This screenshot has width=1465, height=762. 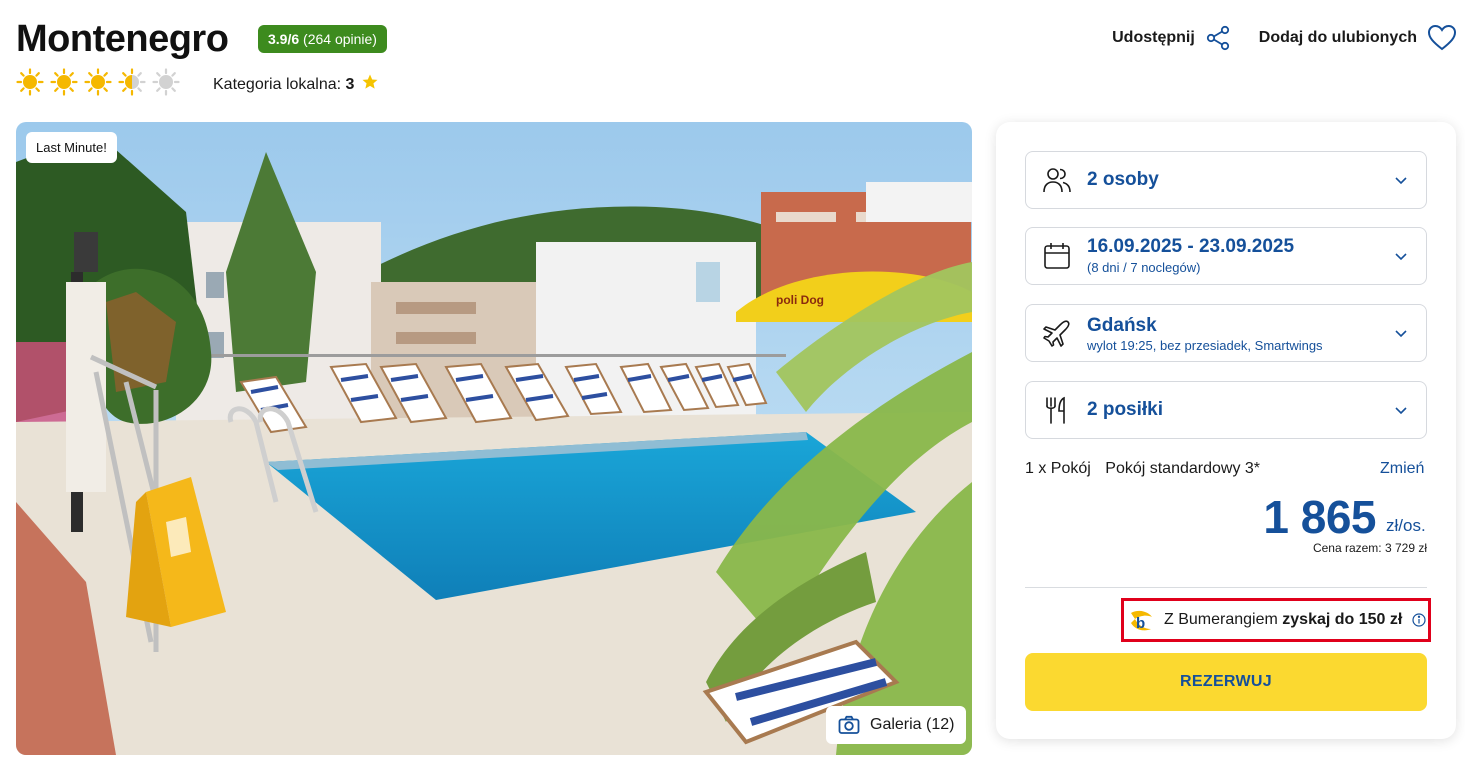 I want to click on people-icon, so click(x=1057, y=180).